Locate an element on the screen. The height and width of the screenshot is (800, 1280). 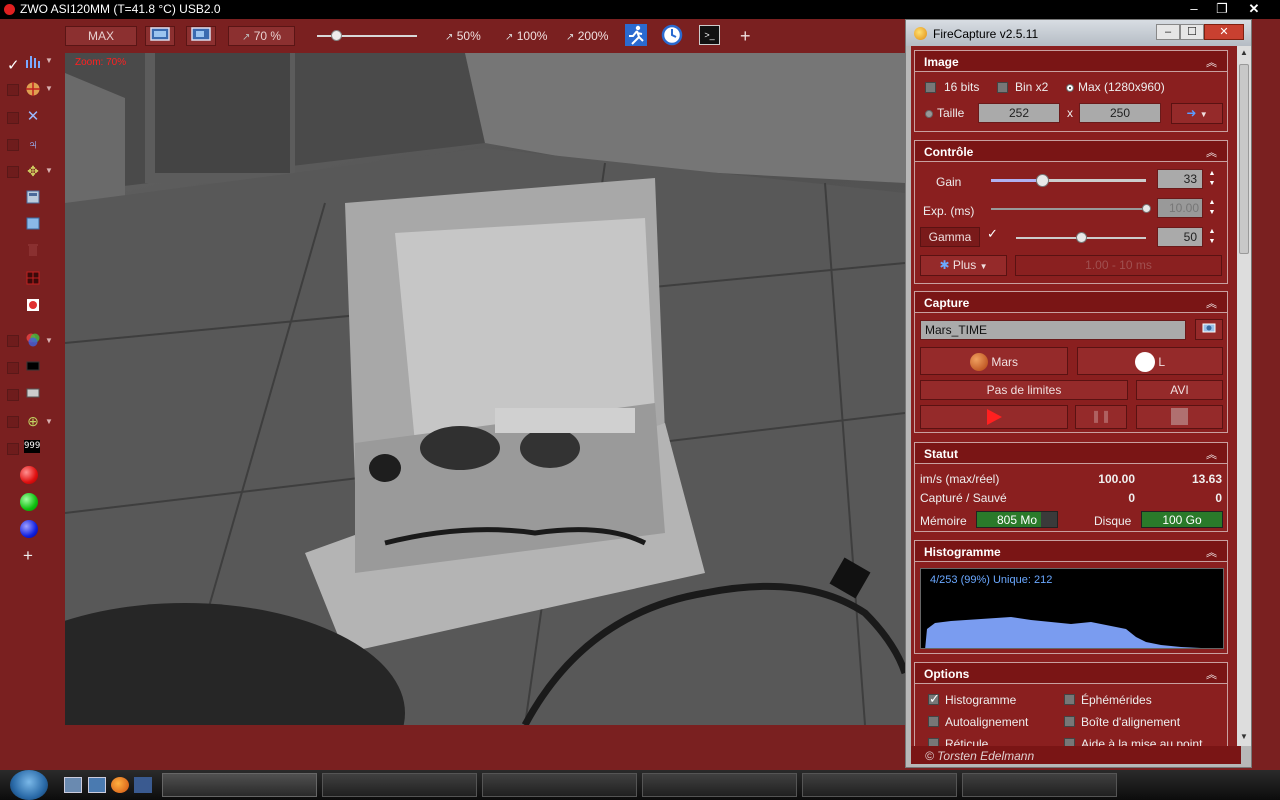
gamma-value-input: 50 is located at coordinates (1180, 237).